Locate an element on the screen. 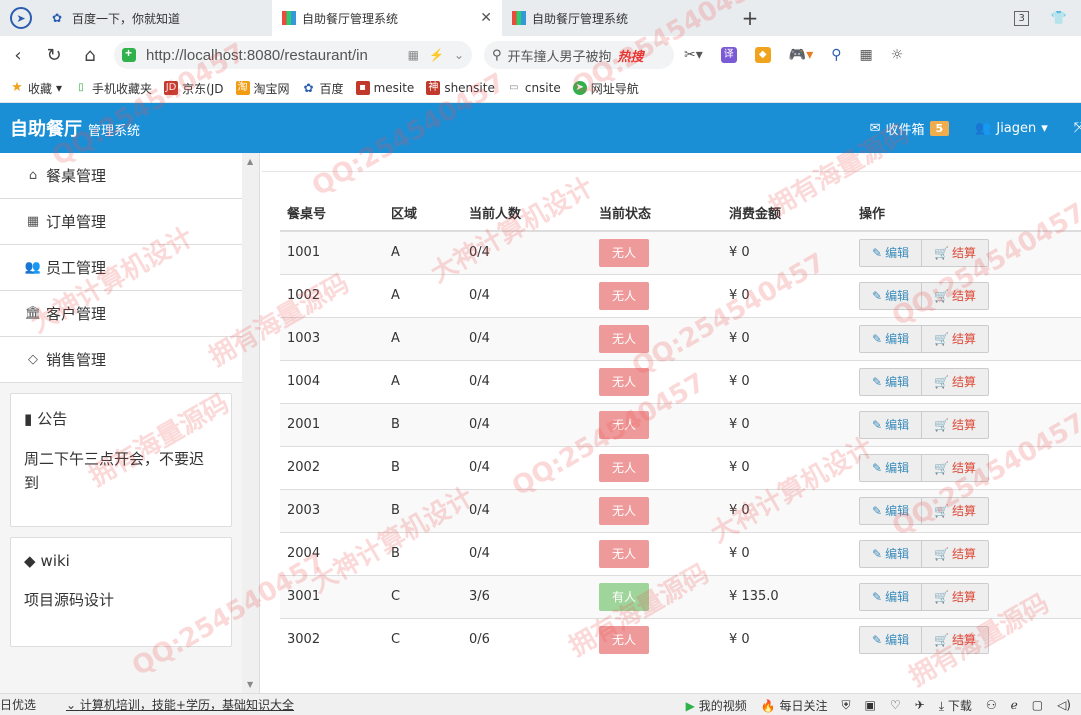  bookmark-icon: ▮ is located at coordinates (28, 418).